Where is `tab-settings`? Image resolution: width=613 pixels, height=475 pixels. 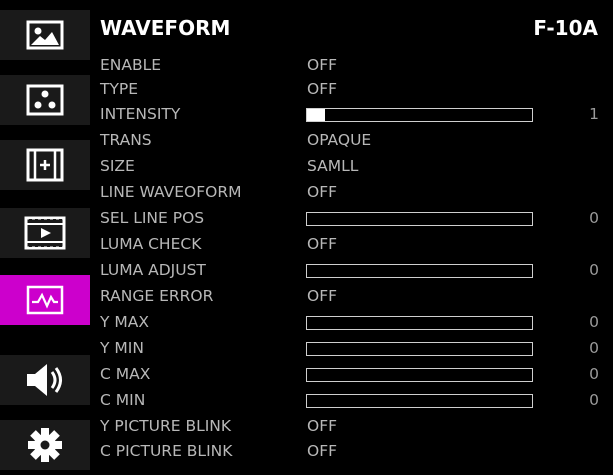
tab-settings is located at coordinates (45, 445).